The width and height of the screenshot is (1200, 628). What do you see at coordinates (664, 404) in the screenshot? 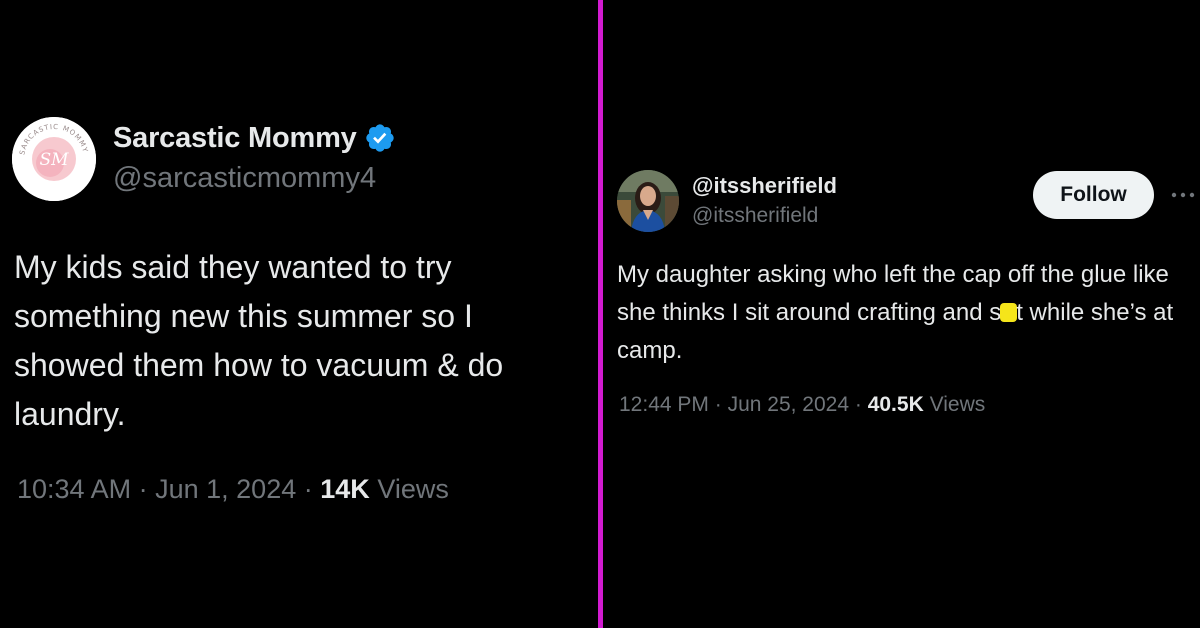
I see `tweet-time: 12:44 PM` at bounding box center [664, 404].